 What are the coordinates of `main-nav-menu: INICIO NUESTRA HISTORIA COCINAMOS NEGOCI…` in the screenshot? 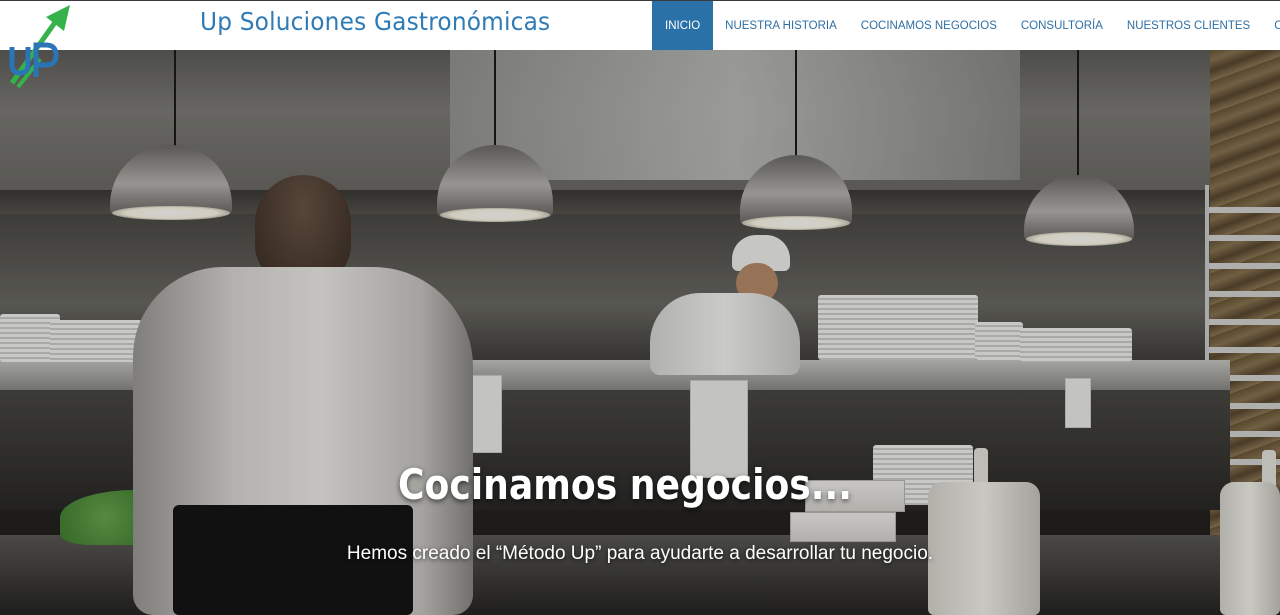 It's located at (966, 25).